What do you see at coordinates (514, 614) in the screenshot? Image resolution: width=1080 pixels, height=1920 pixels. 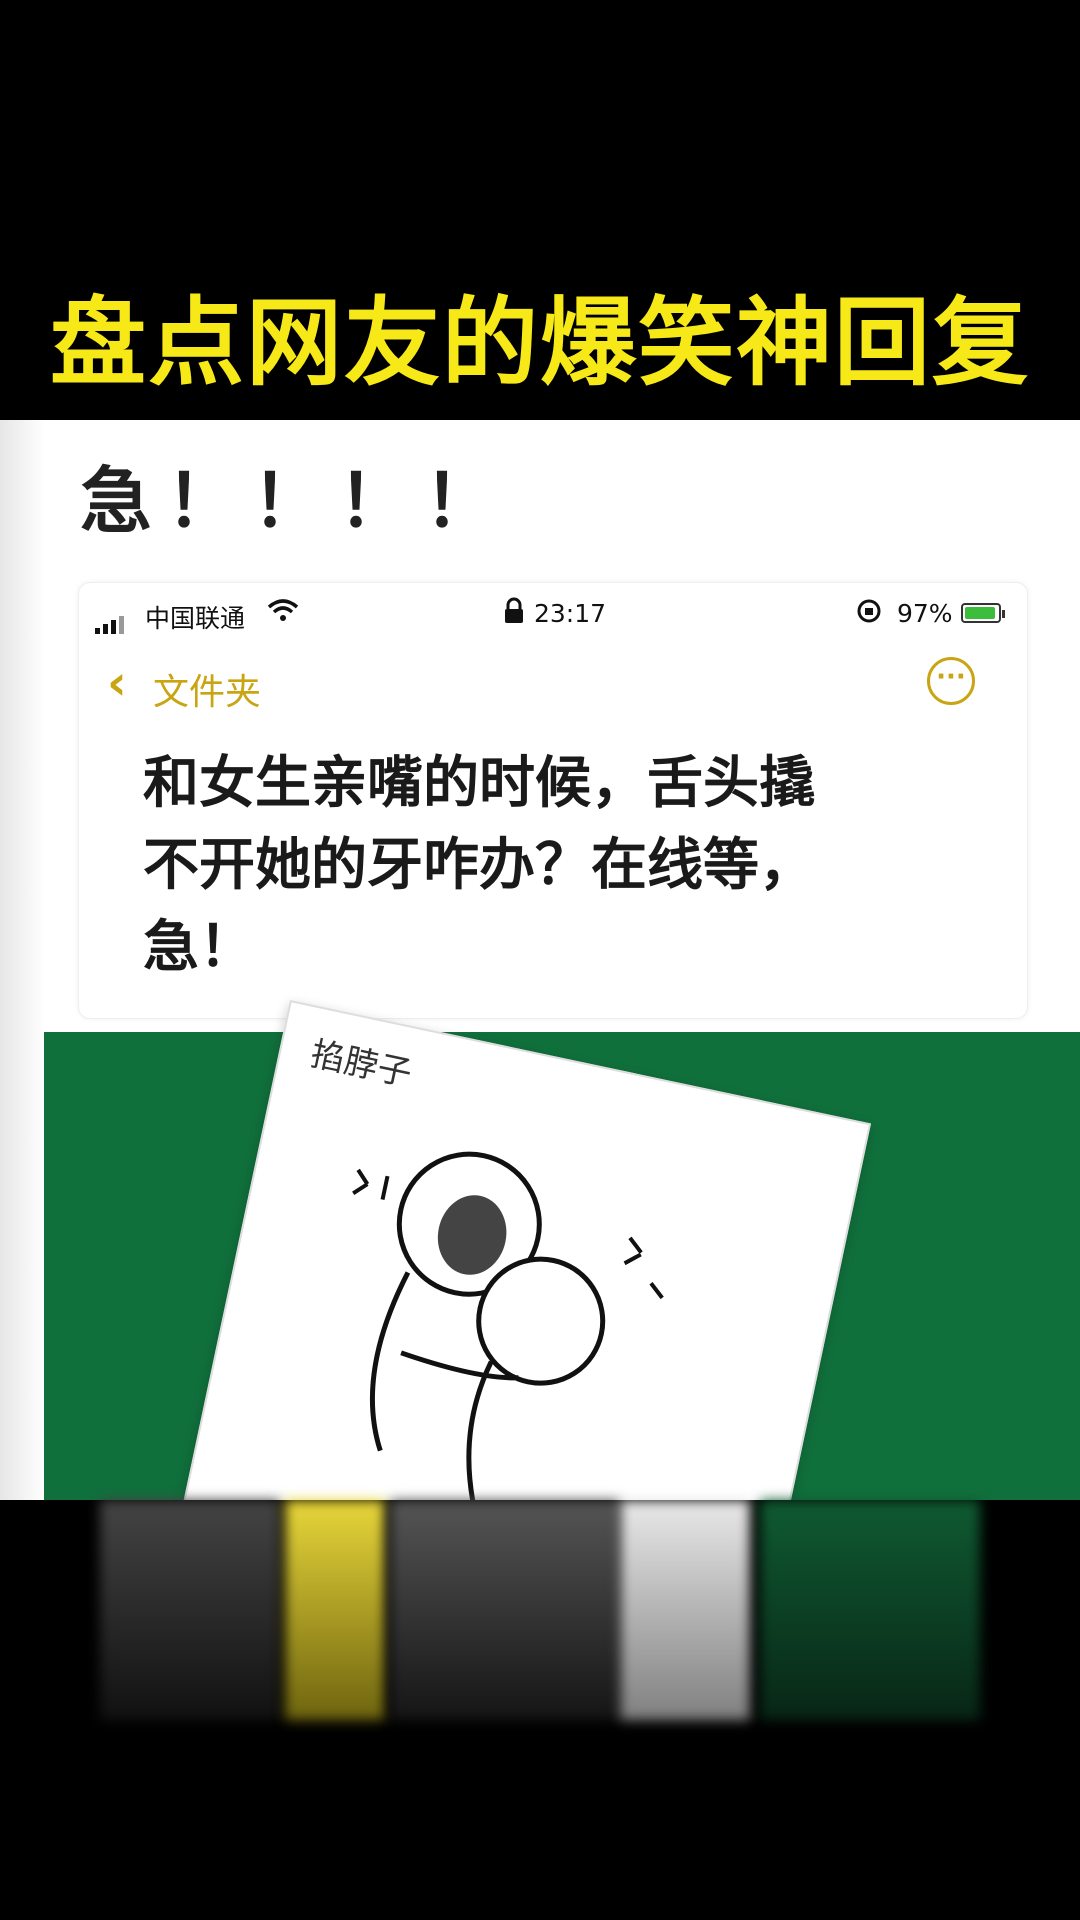 I see `lock-icon` at bounding box center [514, 614].